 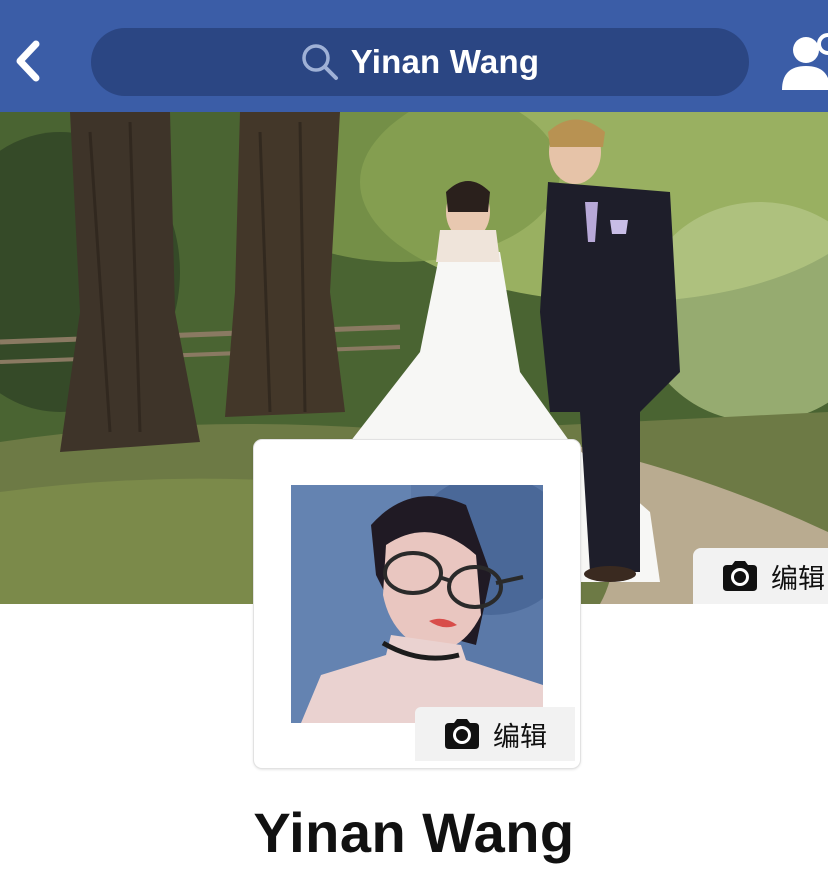 I want to click on edit-profile-picture-button: 编辑, so click(x=495, y=734).